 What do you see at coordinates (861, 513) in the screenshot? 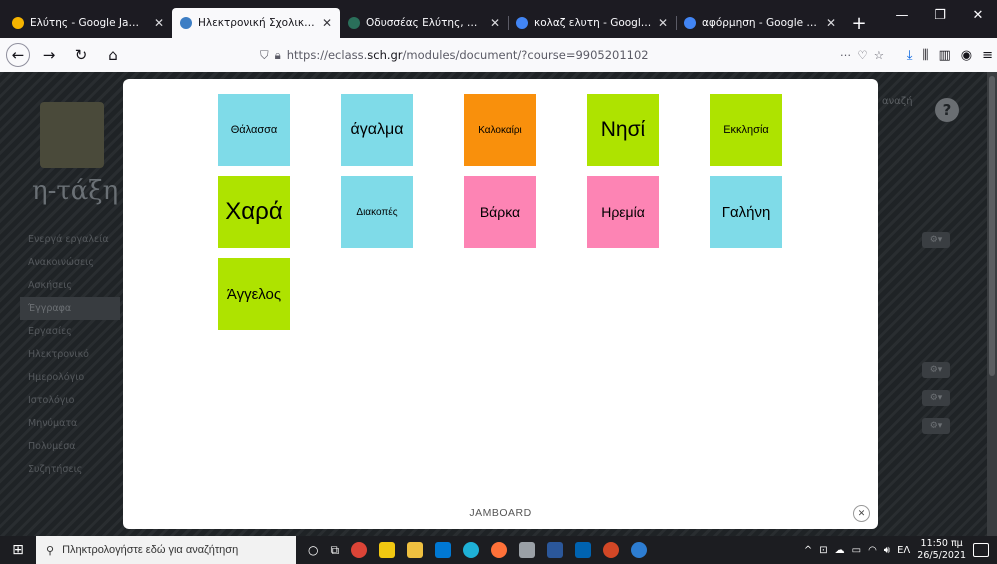
I see `close-modal-icon: ✕` at bounding box center [861, 513].